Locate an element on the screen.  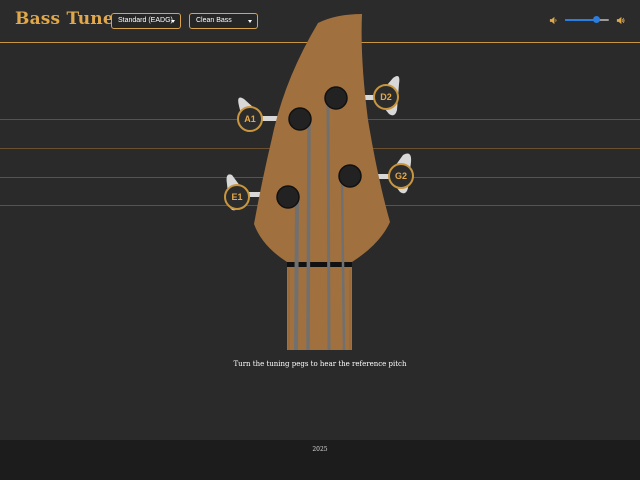
tuning-peg-e: E1 is located at coordinates (237, 197).